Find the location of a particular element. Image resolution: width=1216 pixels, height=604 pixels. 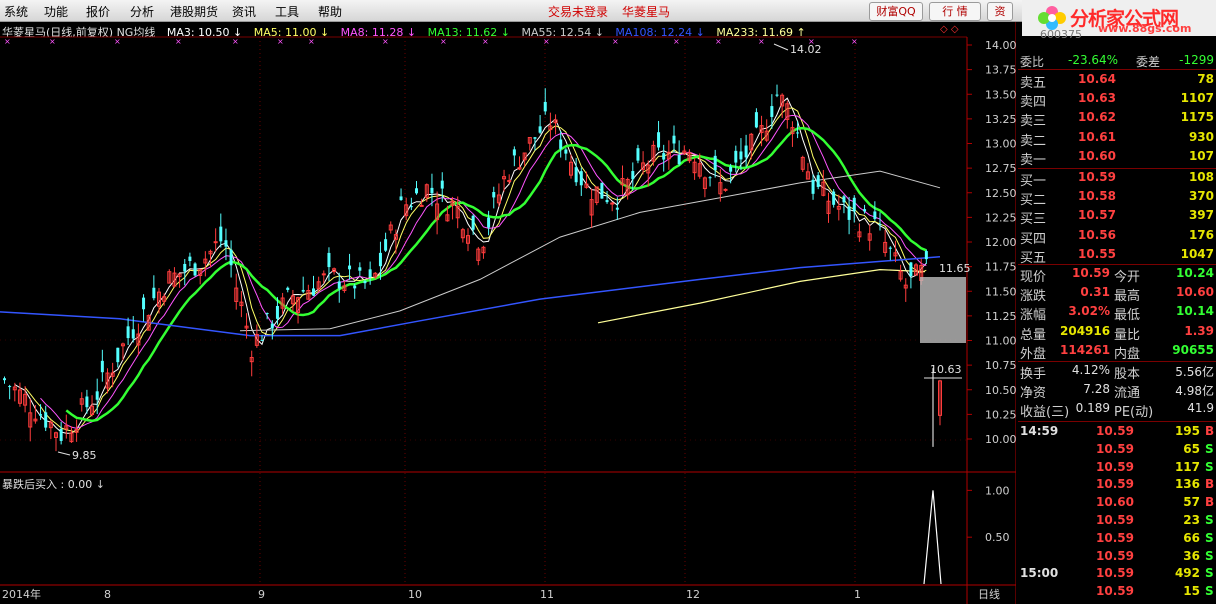

tick-side: S is located at coordinates (1209, 448).